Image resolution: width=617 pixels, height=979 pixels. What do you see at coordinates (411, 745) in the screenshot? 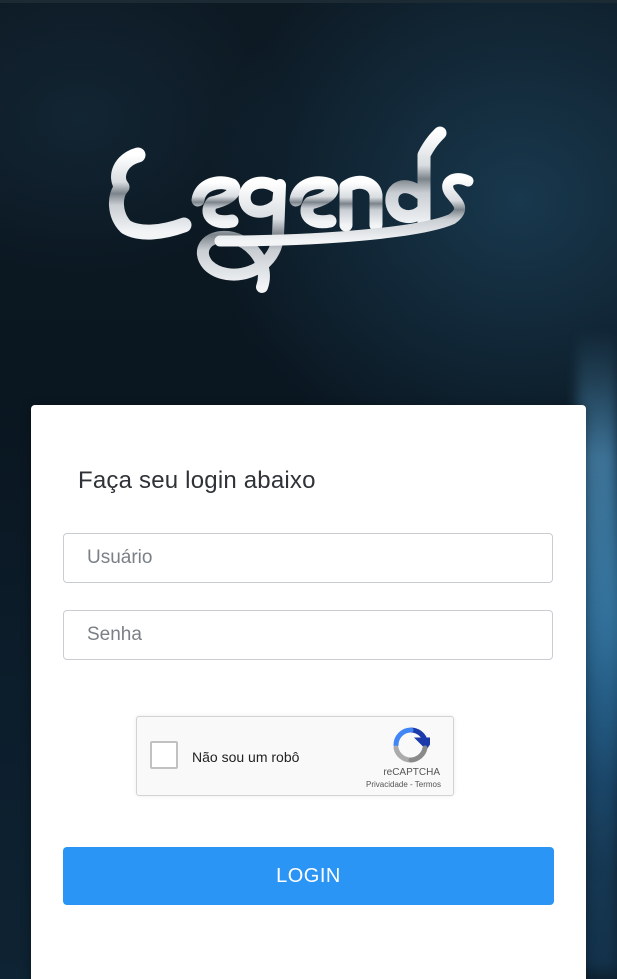
I see `recaptcha-logo-icon` at bounding box center [411, 745].